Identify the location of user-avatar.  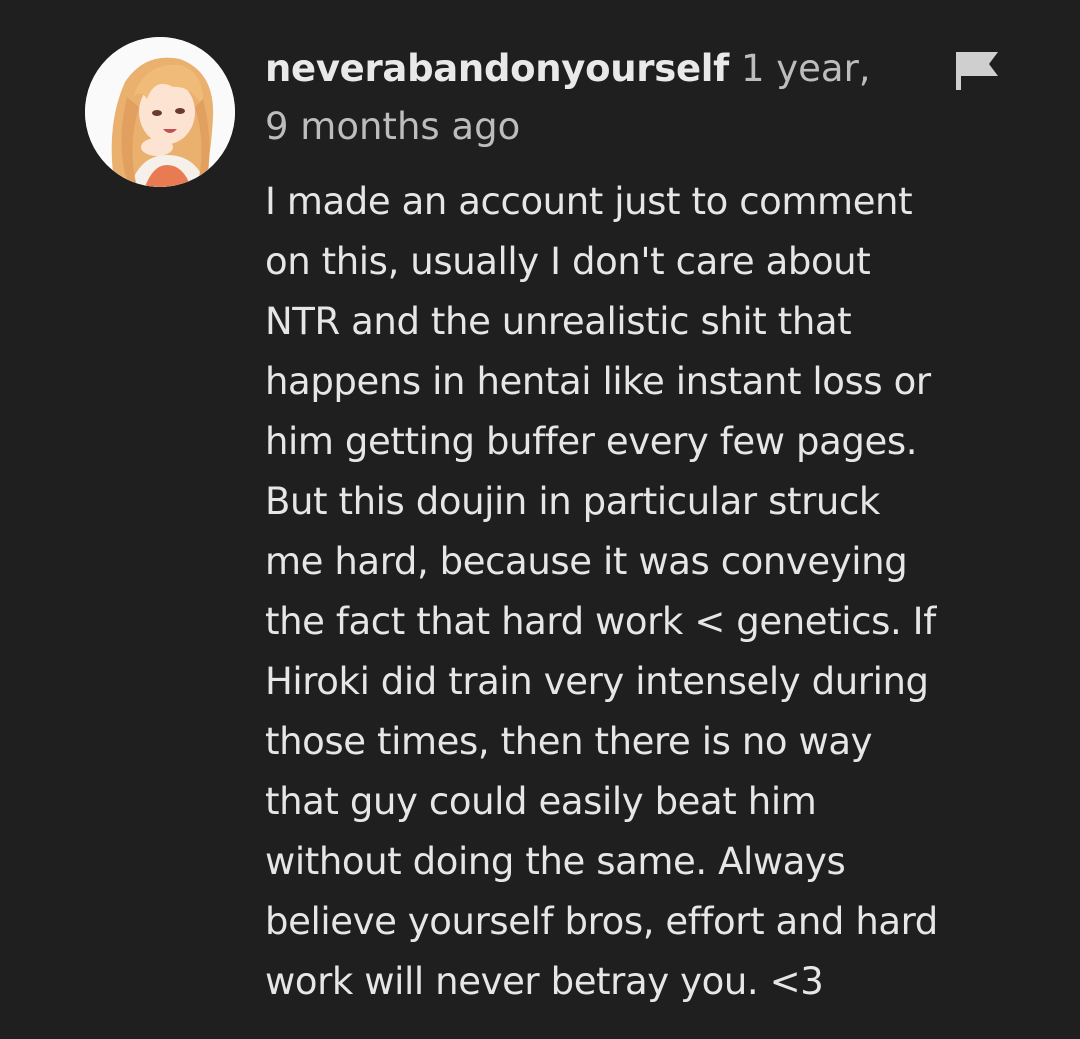
(160, 112).